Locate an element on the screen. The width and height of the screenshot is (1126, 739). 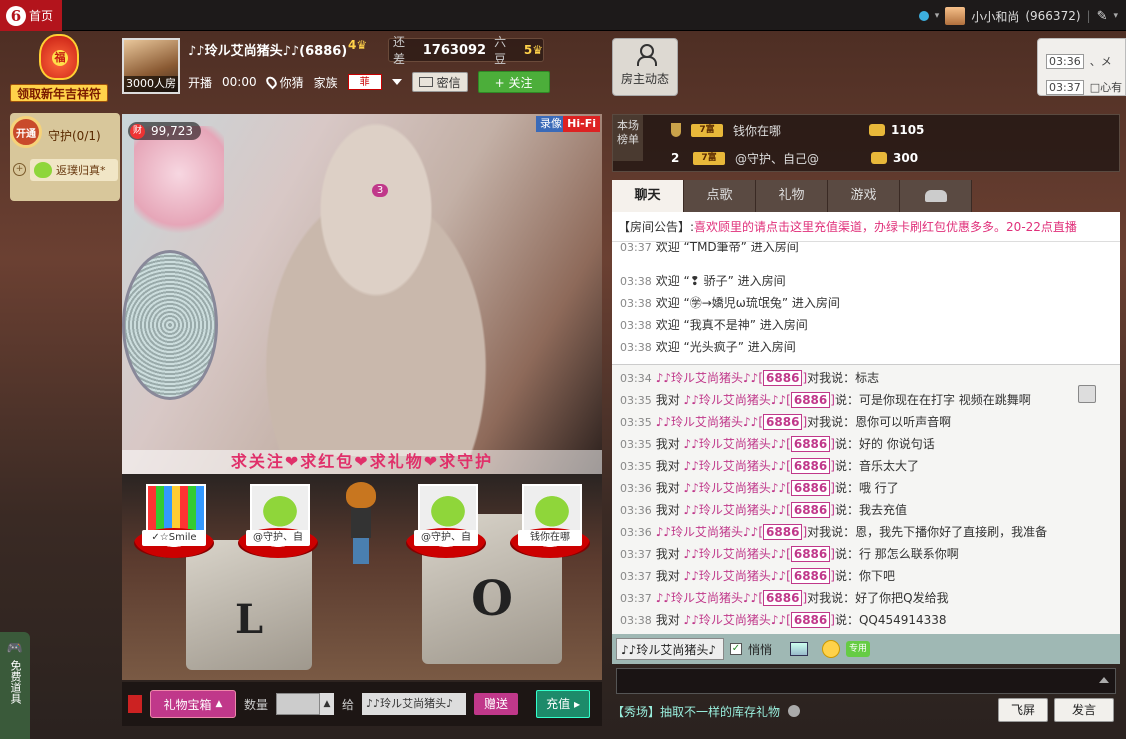
host-name: ♪♪玲ル艾尚猪头♪♪(6886) is located at coordinates (267, 49).